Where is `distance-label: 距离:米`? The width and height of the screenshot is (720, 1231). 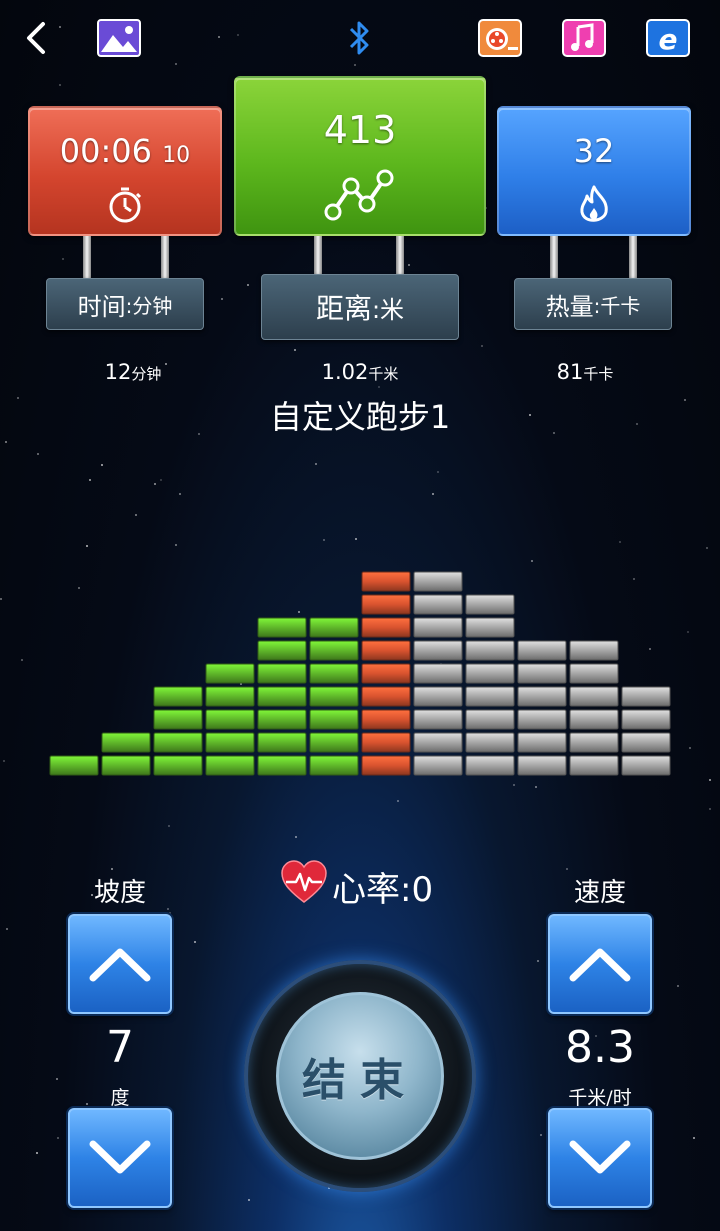
distance-label: 距离:米 is located at coordinates (360, 307).